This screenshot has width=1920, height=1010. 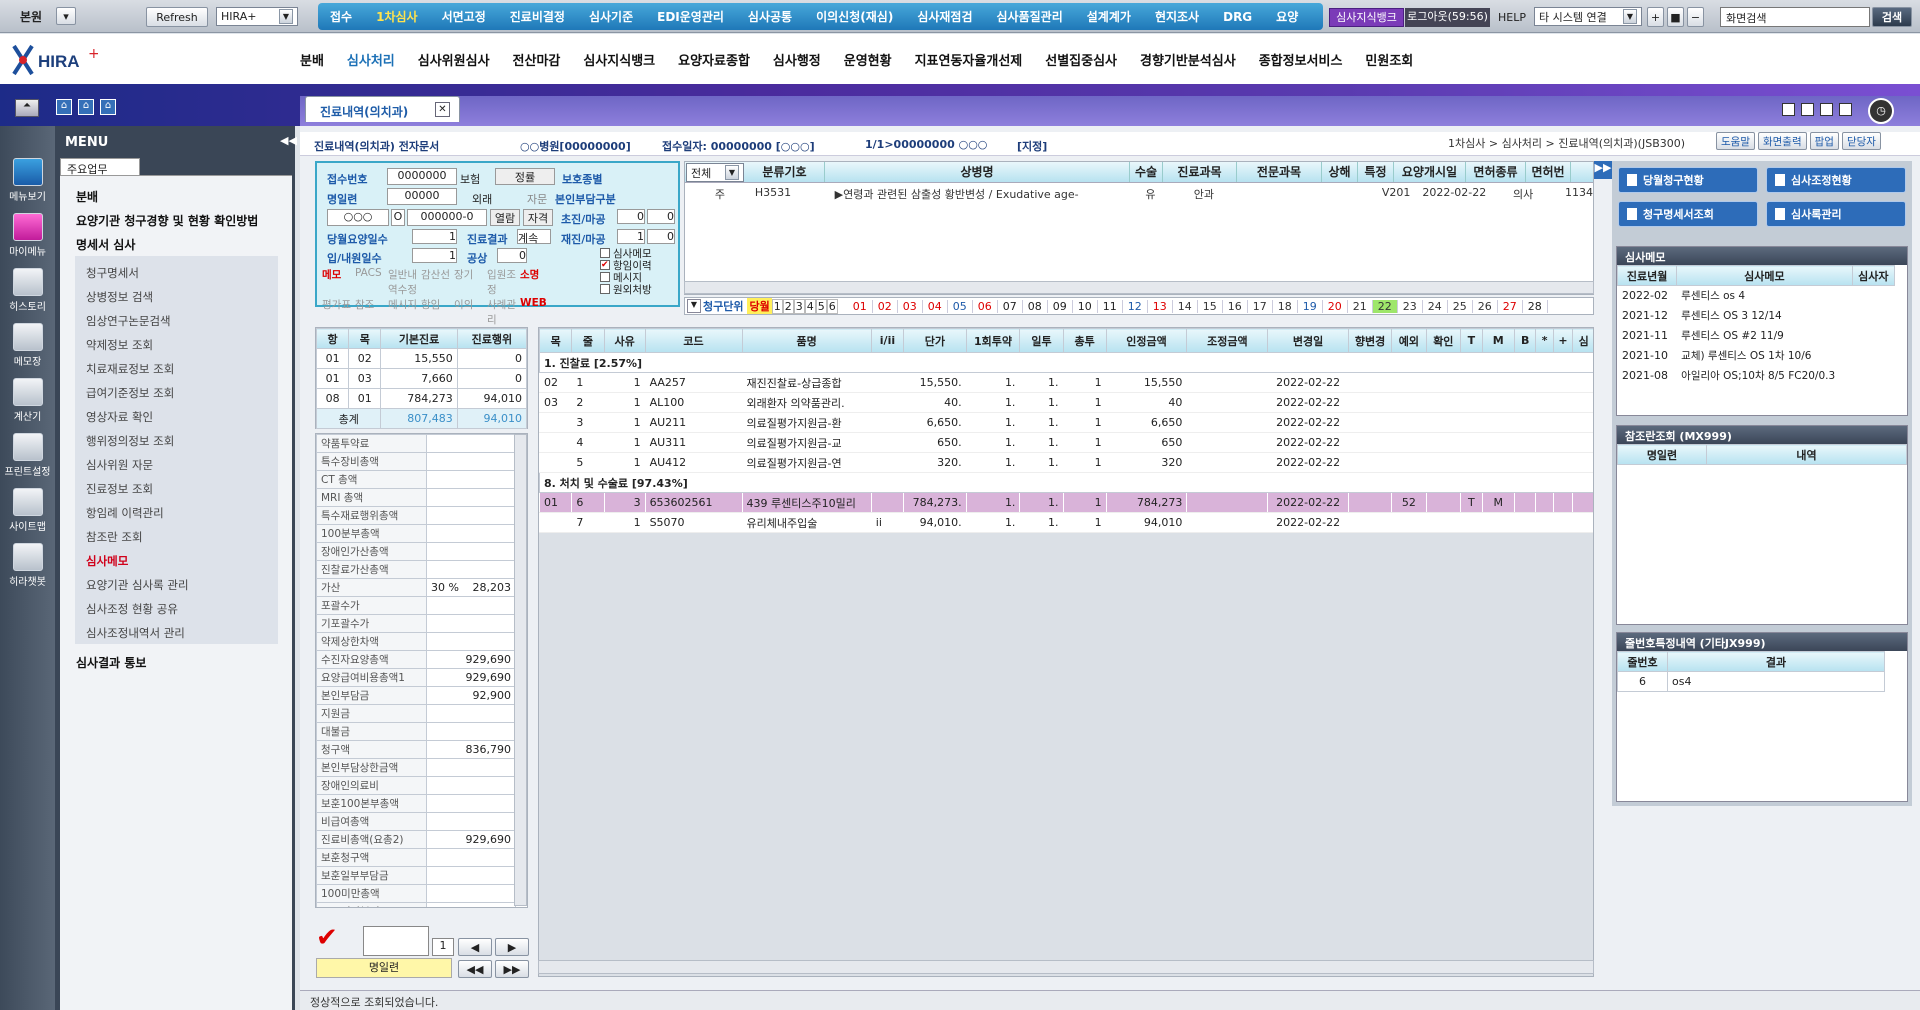 What do you see at coordinates (505, 217) in the screenshot?
I see `view-button: 열람` at bounding box center [505, 217].